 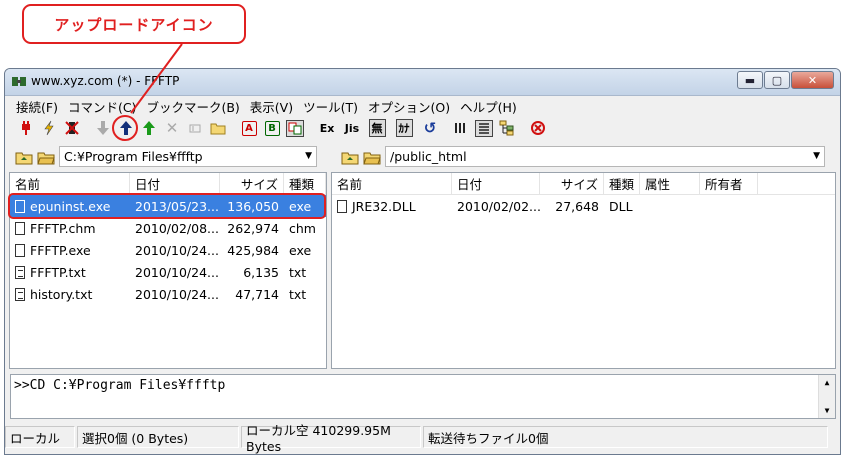 What do you see at coordinates (507, 128) in the screenshot?
I see `tree-view-button` at bounding box center [507, 128].